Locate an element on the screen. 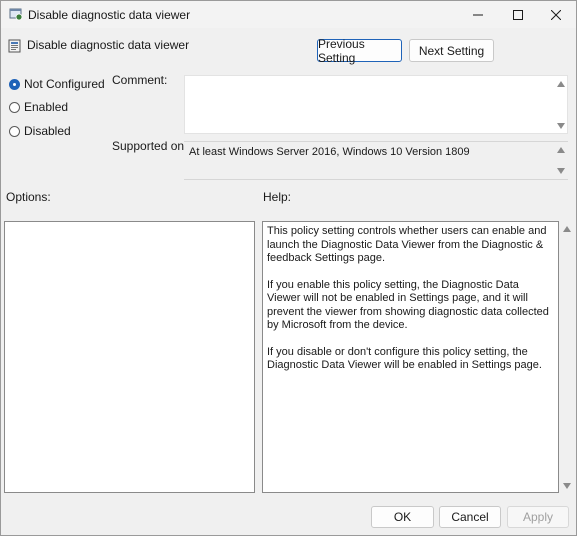 This screenshot has width=577, height=536. maximize-icon is located at coordinates (518, 14).